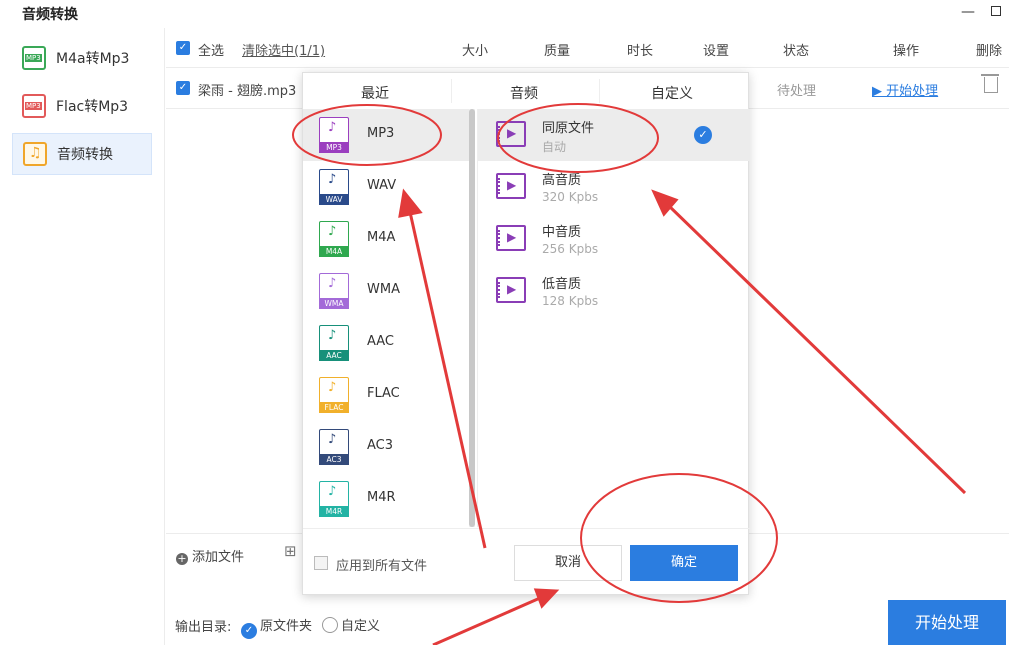  What do you see at coordinates (568, 563) in the screenshot?
I see `cancel-button: 取消` at bounding box center [568, 563].